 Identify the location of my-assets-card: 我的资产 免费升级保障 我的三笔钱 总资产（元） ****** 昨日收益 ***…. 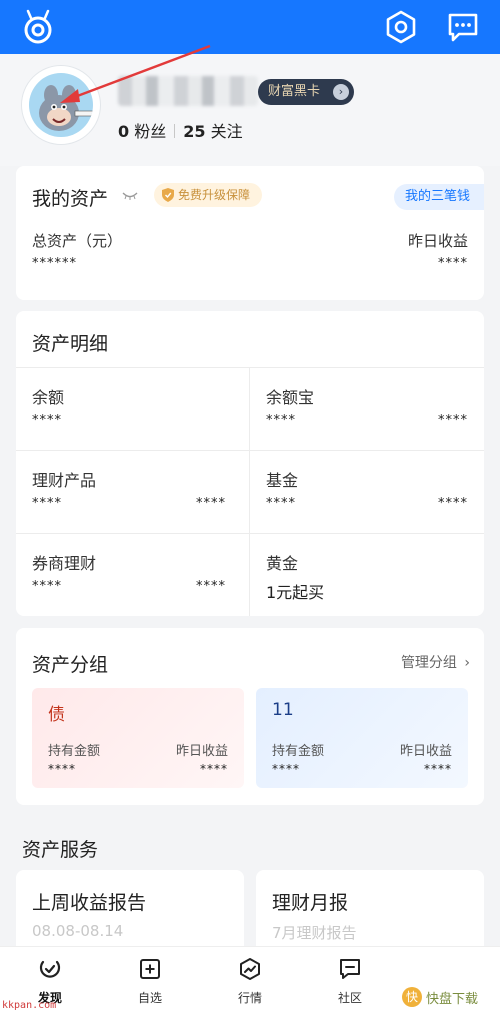
(250, 233).